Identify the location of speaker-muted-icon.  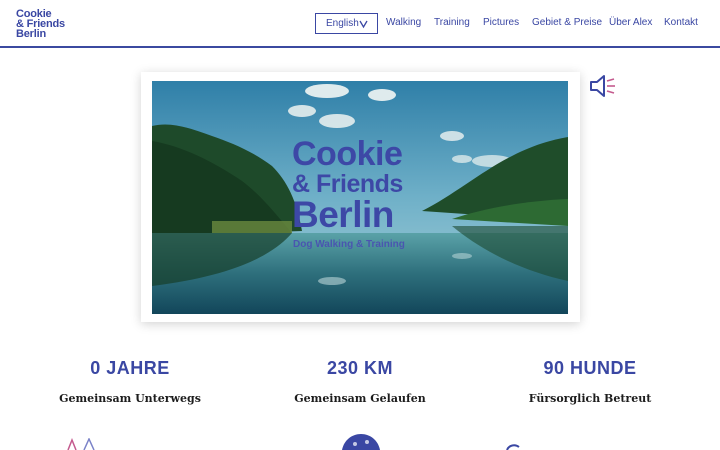
(603, 86).